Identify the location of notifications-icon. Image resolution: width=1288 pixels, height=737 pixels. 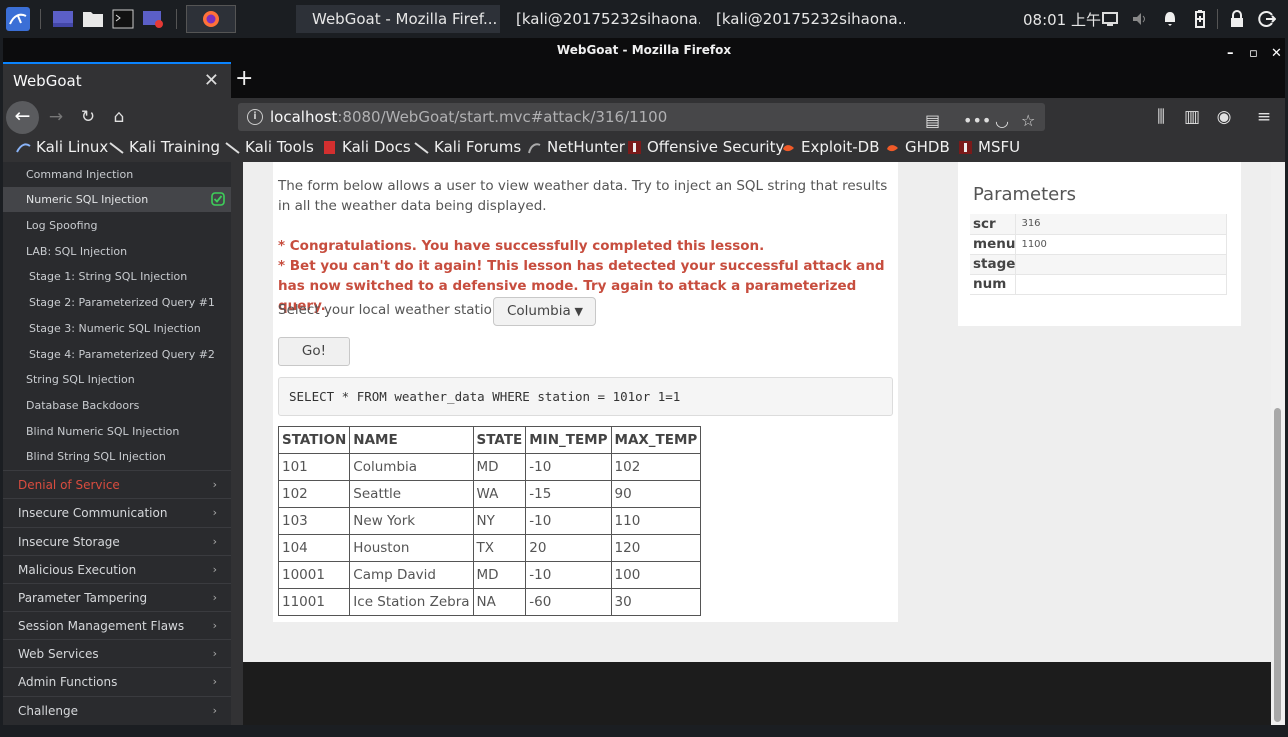
(1170, 19).